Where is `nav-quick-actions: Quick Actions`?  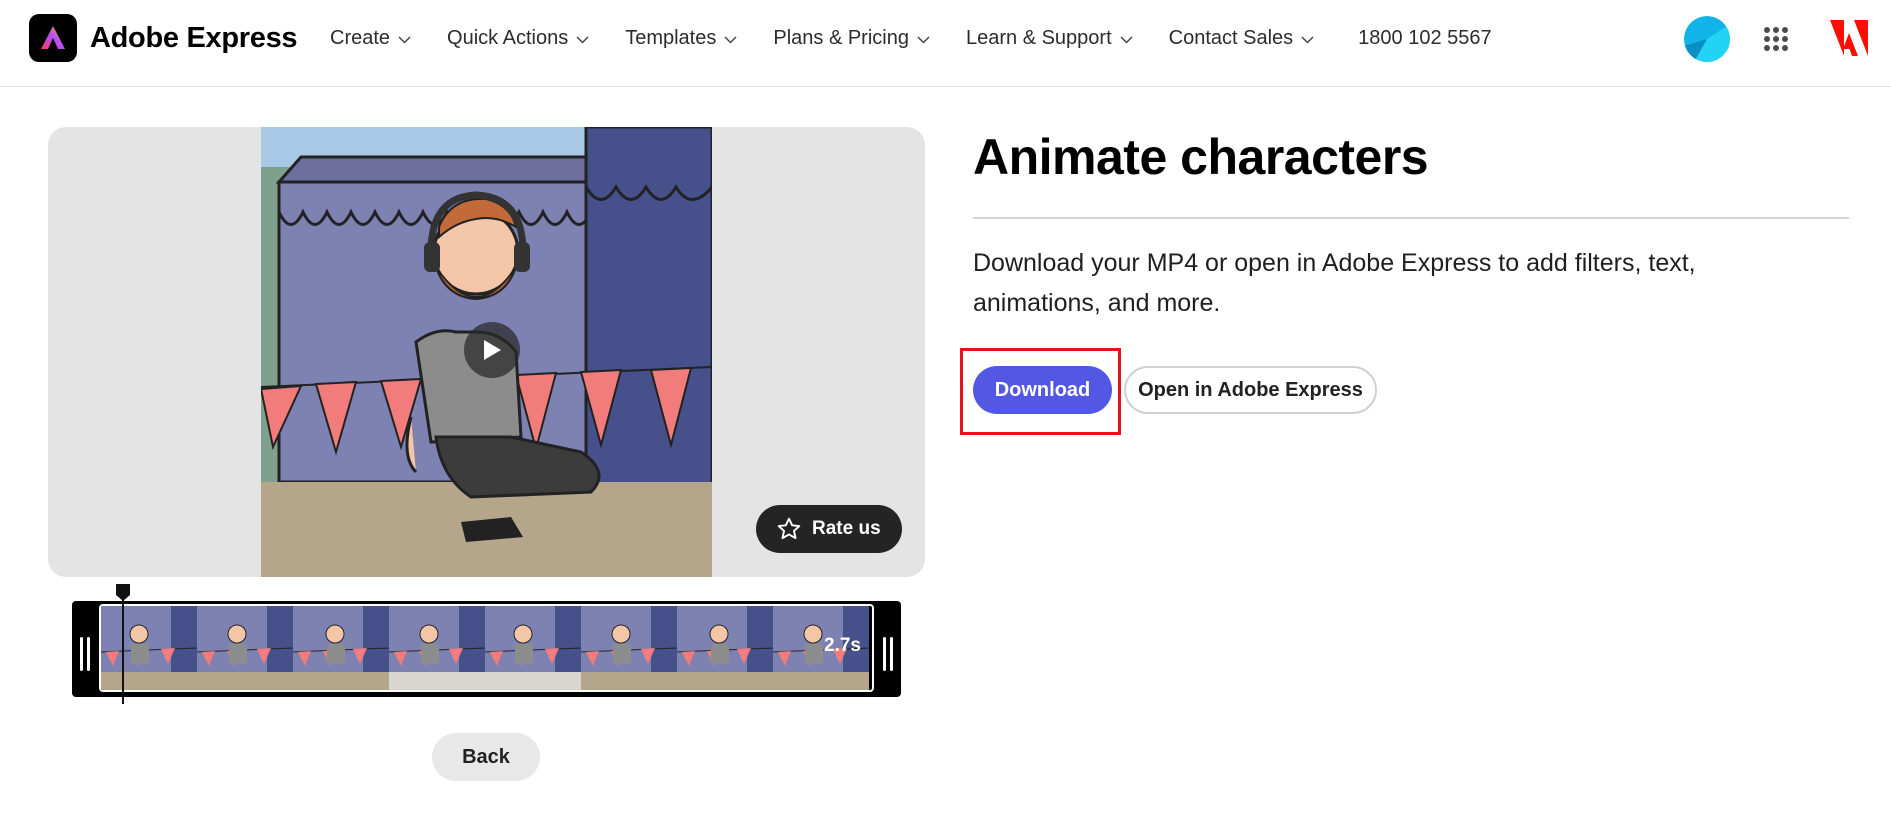
nav-quick-actions: Quick Actions is located at coordinates (518, 38).